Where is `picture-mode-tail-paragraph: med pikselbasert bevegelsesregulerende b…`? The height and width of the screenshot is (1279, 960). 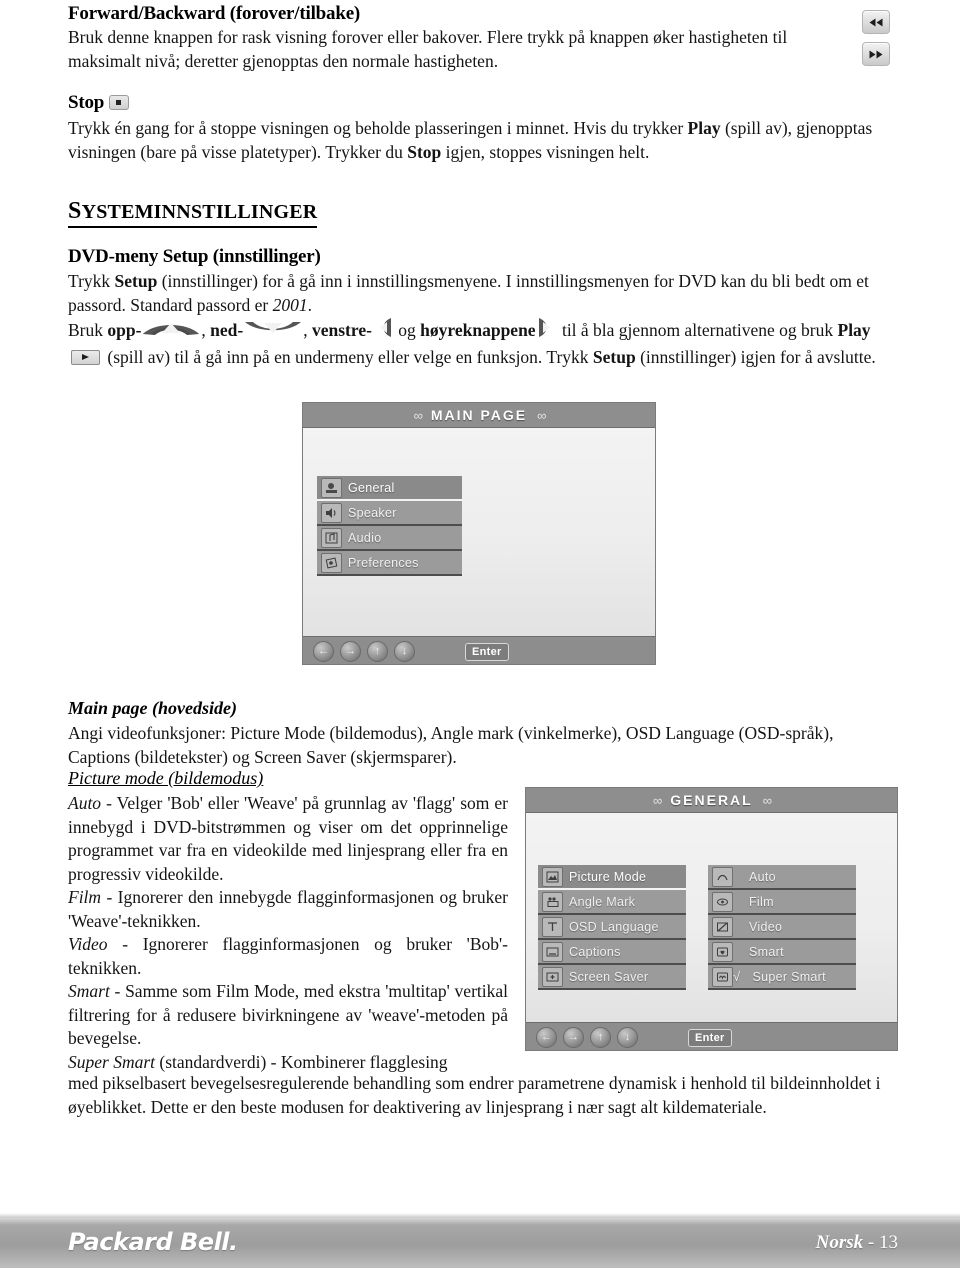 picture-mode-tail-paragraph: med pikselbasert bevegelsesregulerende b… is located at coordinates (474, 1095).